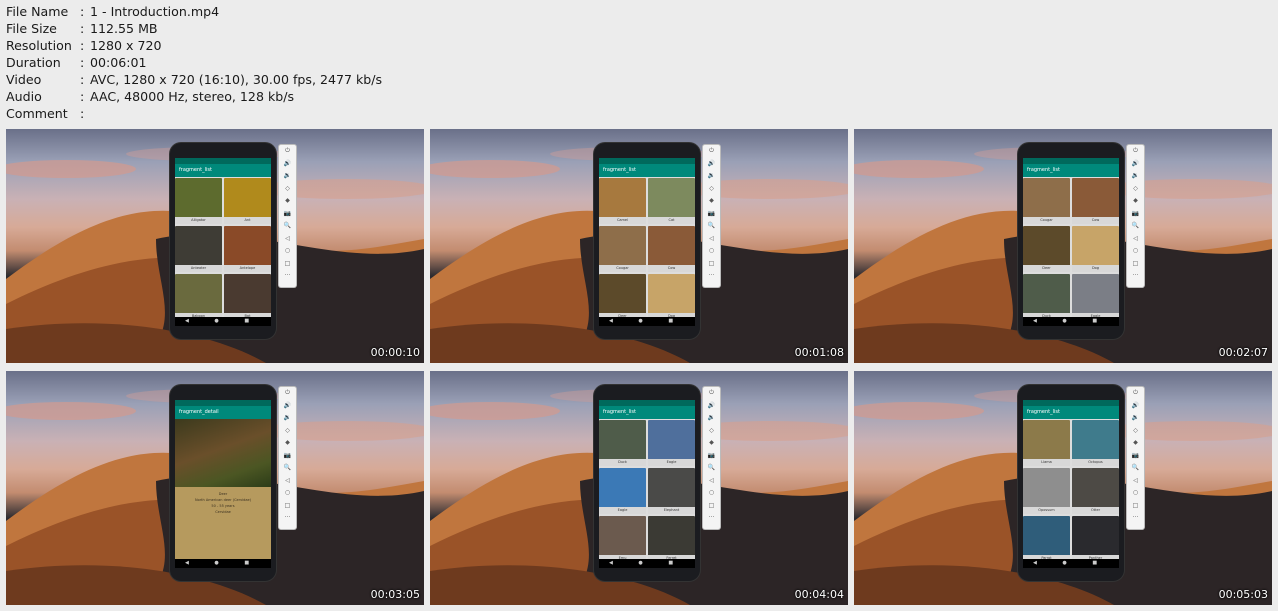 The width and height of the screenshot is (1278, 611). I want to click on animal-tile: Alligator, so click(198, 201).